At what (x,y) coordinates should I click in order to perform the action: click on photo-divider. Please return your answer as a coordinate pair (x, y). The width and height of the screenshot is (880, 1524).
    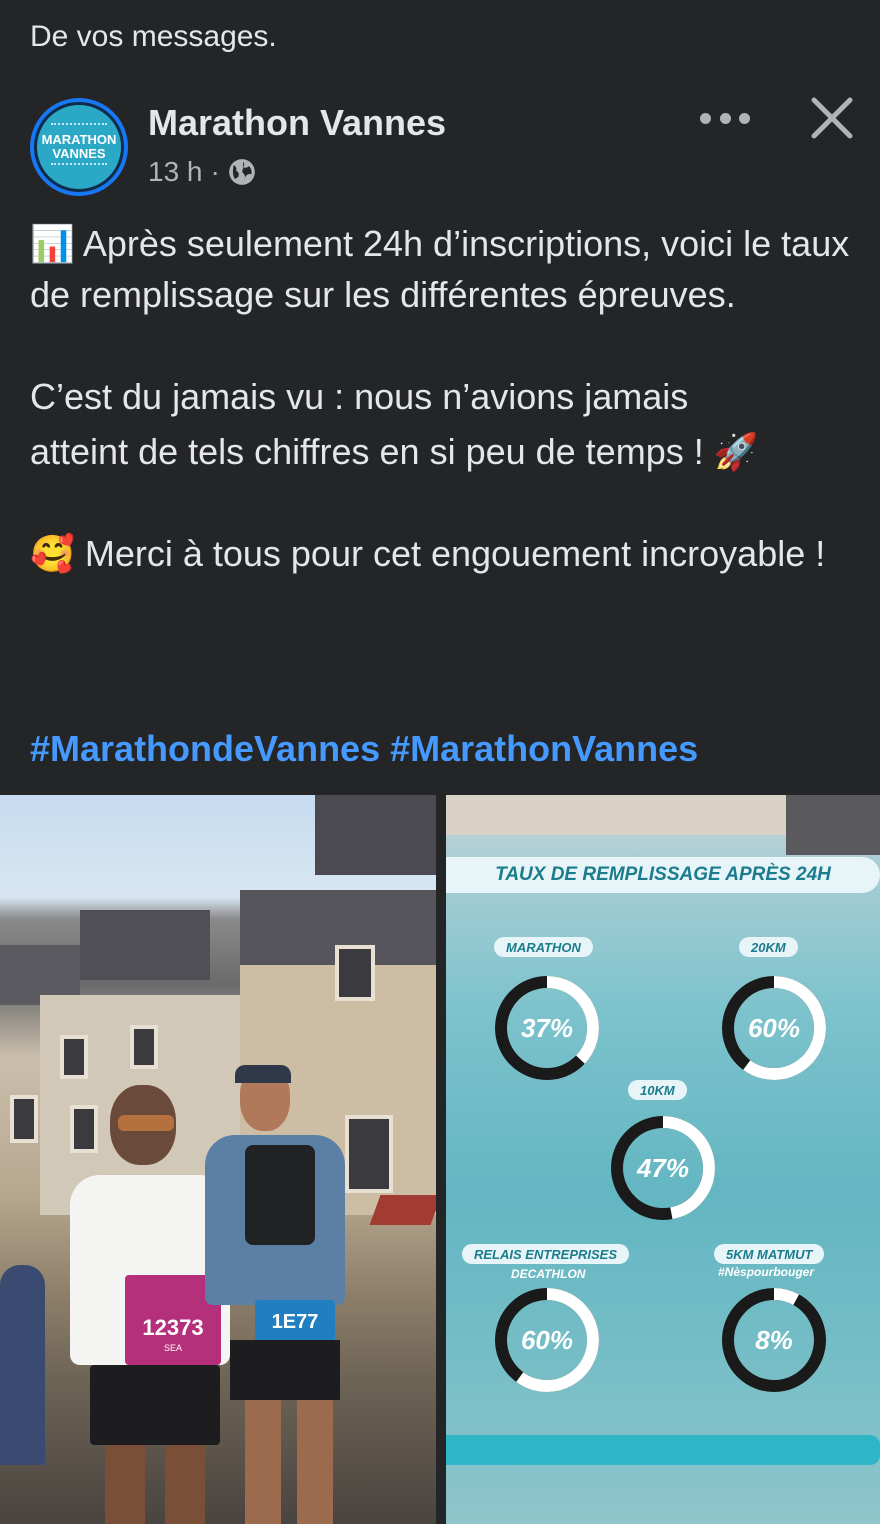
    Looking at the image, I should click on (441, 1159).